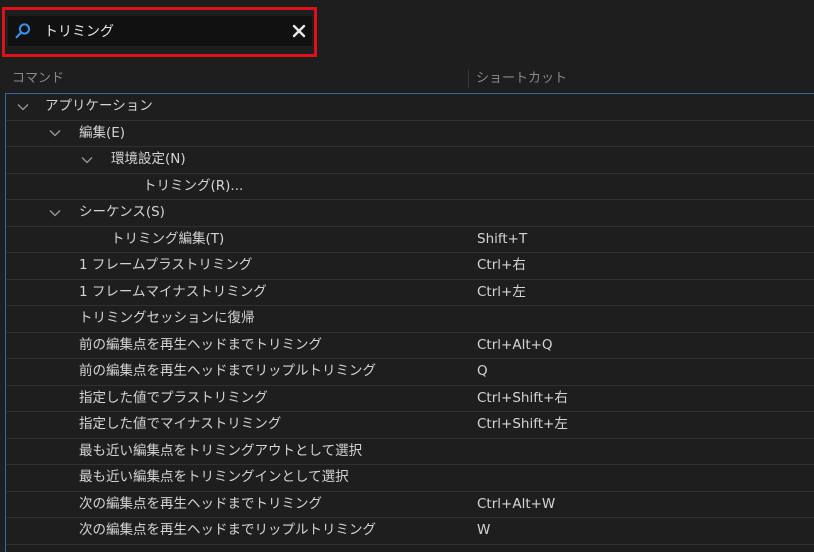 The height and width of the screenshot is (552, 814). I want to click on shortcut-label: Ctrl+Alt+Q, so click(515, 345).